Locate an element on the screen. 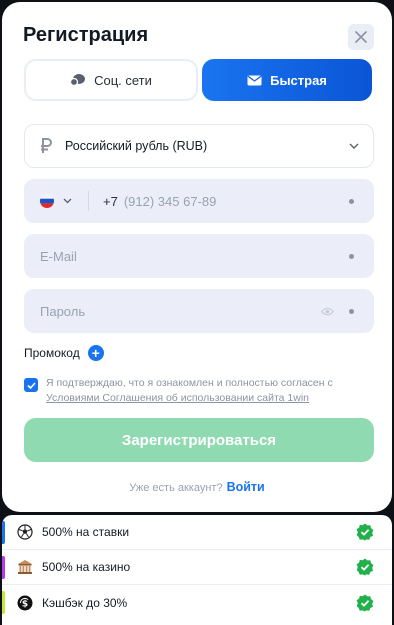 Image resolution: width=394 pixels, height=625 pixels. bonus-item-casino: 500% на казино is located at coordinates (197, 567).